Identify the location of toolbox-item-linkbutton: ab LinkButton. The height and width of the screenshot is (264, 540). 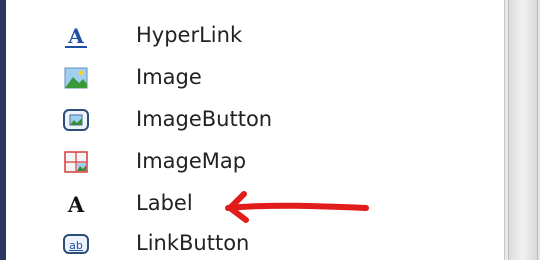
(250, 244).